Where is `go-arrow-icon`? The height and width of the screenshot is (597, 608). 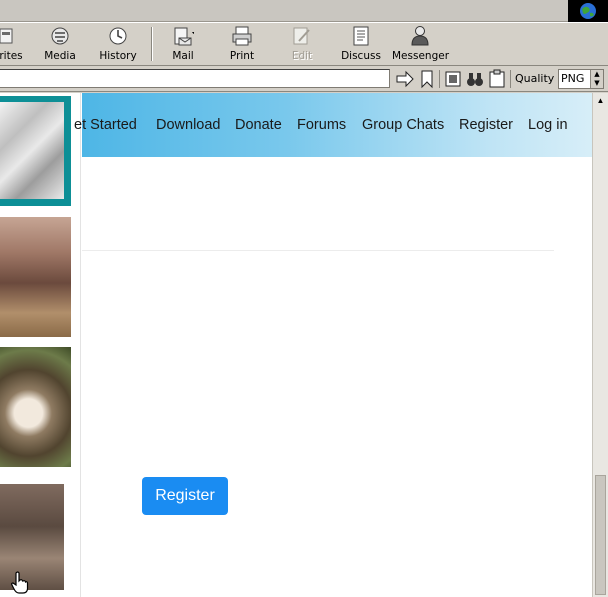 go-arrow-icon is located at coordinates (405, 79).